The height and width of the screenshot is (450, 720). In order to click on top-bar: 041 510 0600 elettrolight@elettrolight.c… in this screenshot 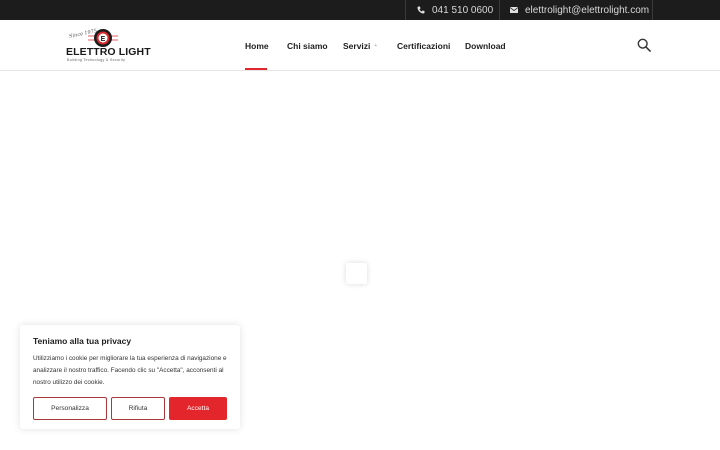, I will do `click(360, 10)`.